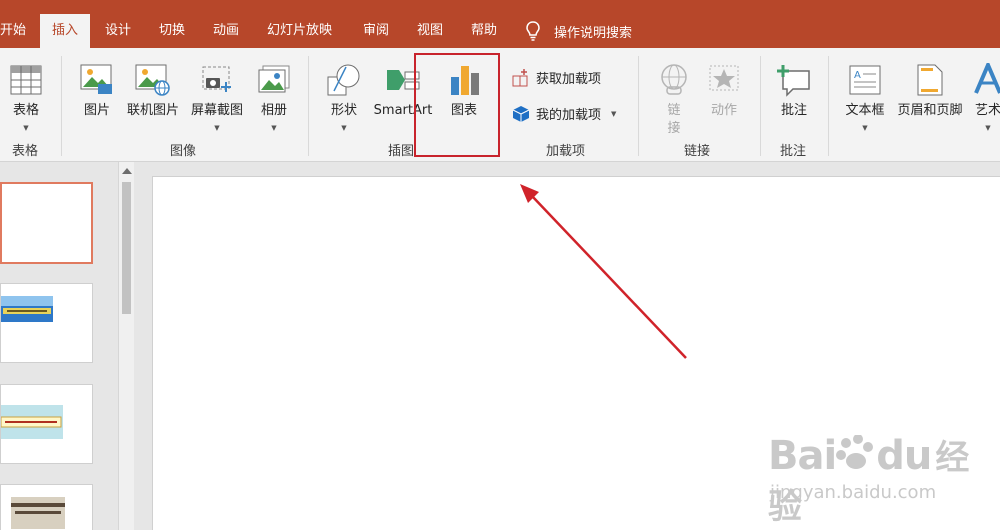  What do you see at coordinates (96, 110) in the screenshot?
I see `picture-label: 图片` at bounding box center [96, 110].